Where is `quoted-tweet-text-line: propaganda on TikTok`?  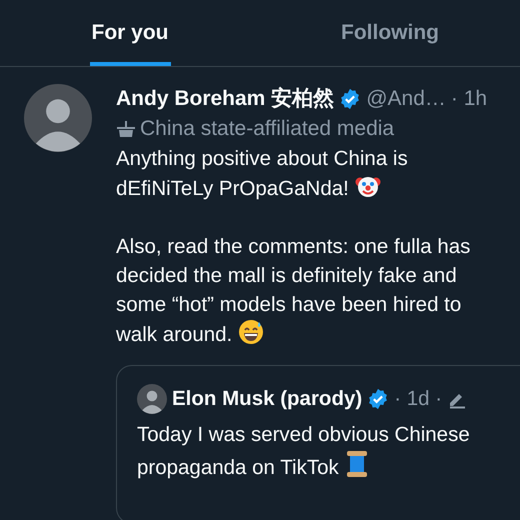 quoted-tweet-text-line: propaganda on TikTok is located at coordinates (238, 467).